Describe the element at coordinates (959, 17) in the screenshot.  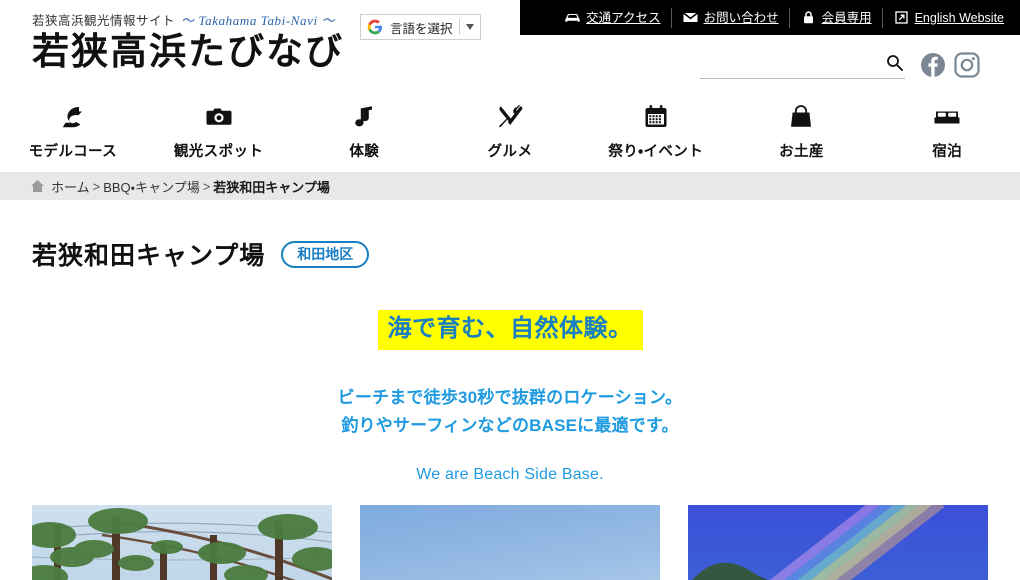
I see `topbar-label: English Website` at that location.